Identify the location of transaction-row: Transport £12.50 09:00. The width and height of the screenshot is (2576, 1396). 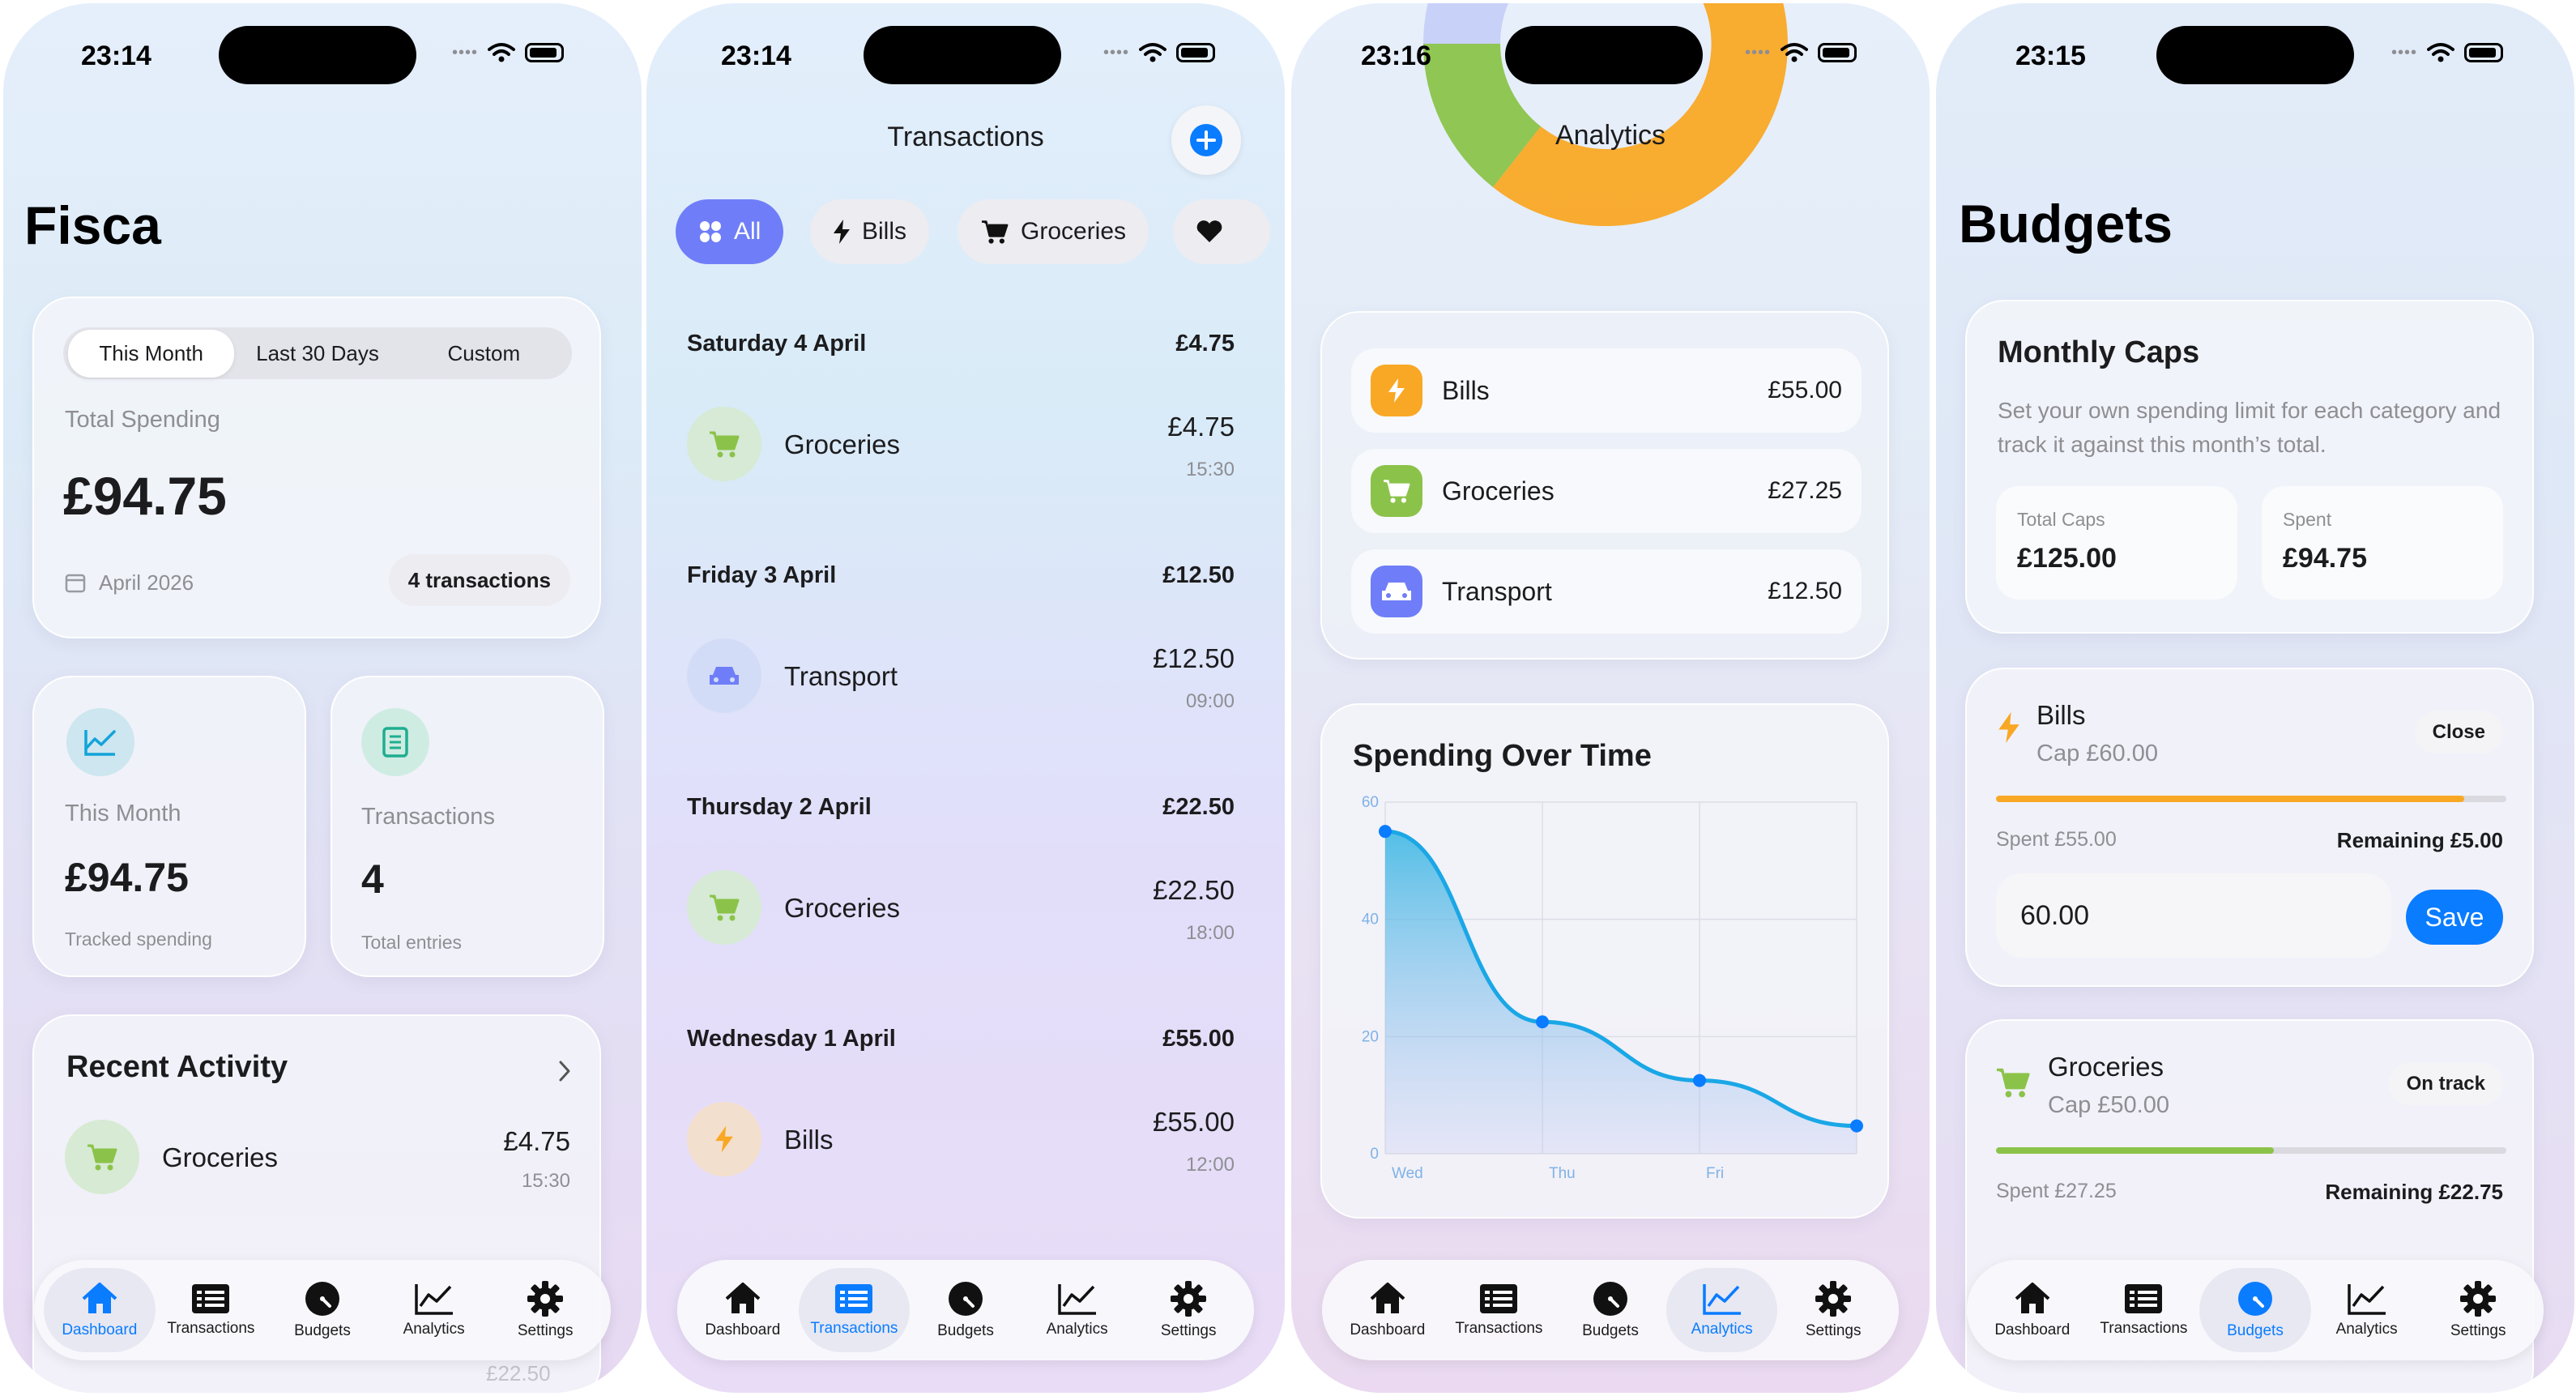
(966, 677).